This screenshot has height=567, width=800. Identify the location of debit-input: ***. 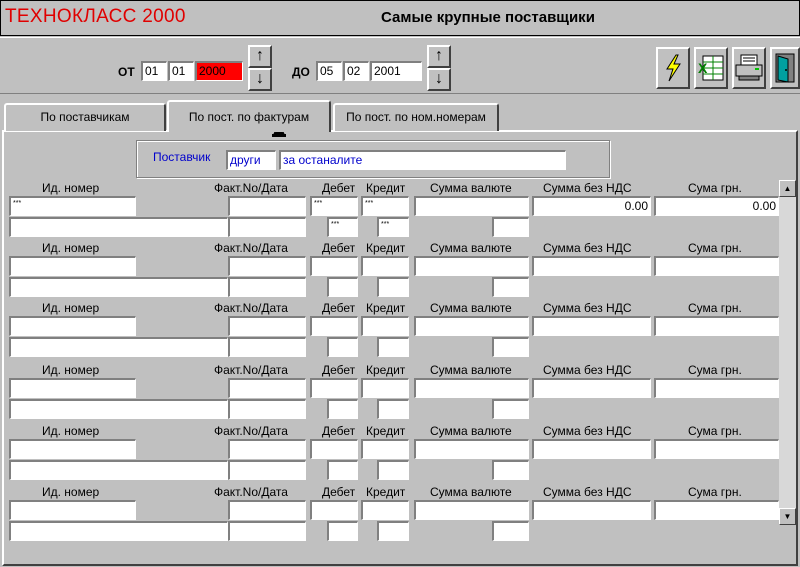
(334, 206).